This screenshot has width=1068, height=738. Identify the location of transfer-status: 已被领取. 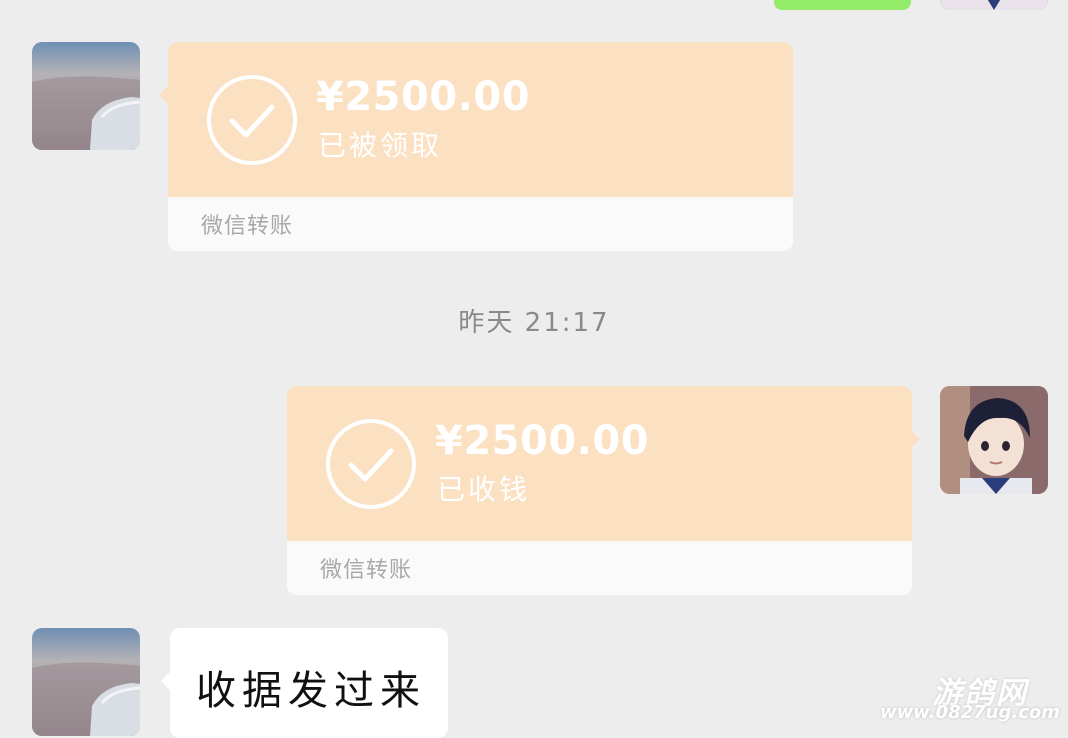
(380, 145).